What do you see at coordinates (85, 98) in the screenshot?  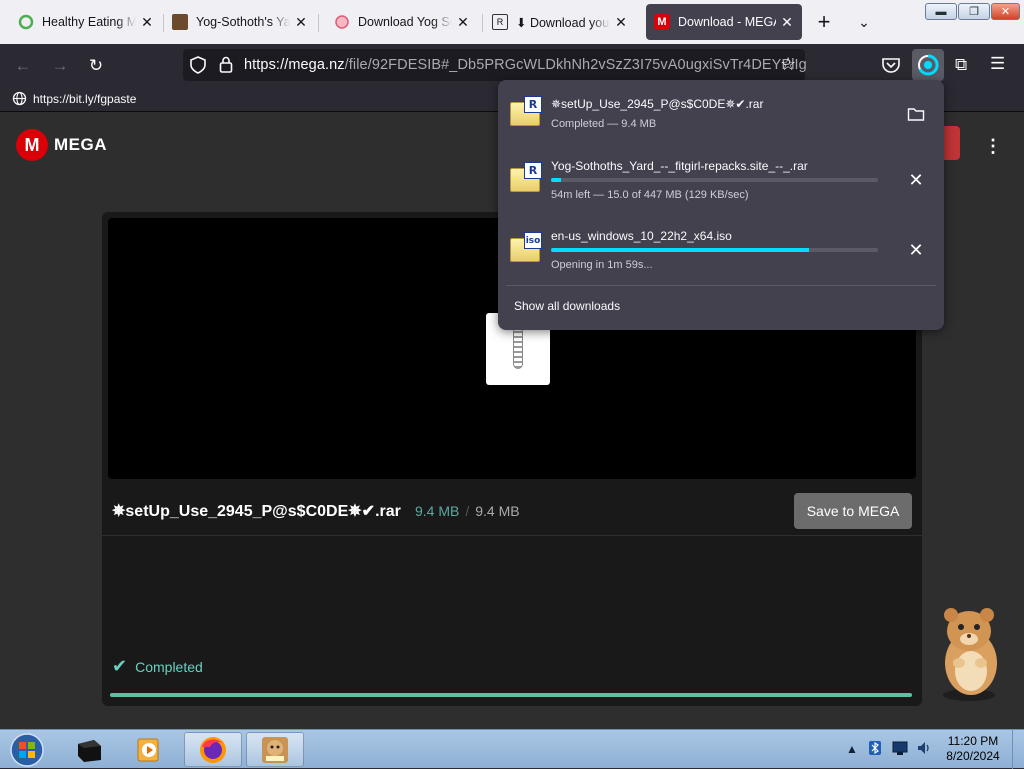 I see `bookmark-label: https://bit.ly/fgpaste` at bounding box center [85, 98].